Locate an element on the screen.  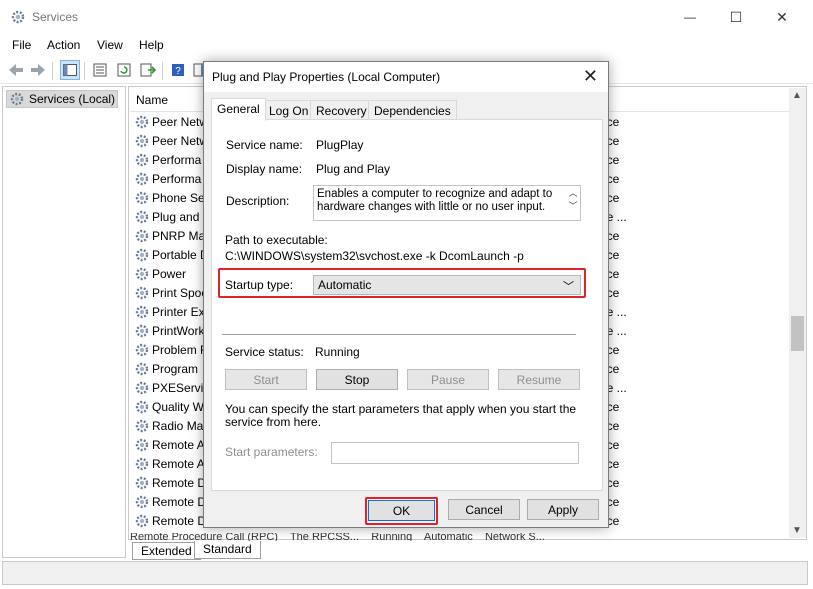
scrollbar-thumb is located at coordinates (797, 333).